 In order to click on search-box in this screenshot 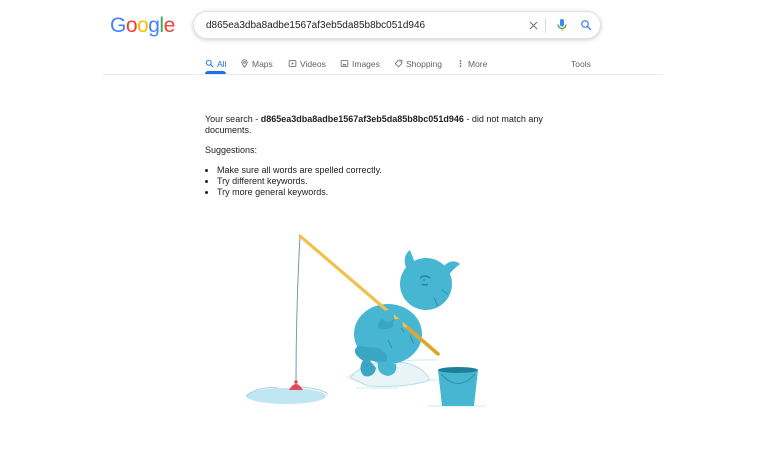, I will do `click(397, 25)`.